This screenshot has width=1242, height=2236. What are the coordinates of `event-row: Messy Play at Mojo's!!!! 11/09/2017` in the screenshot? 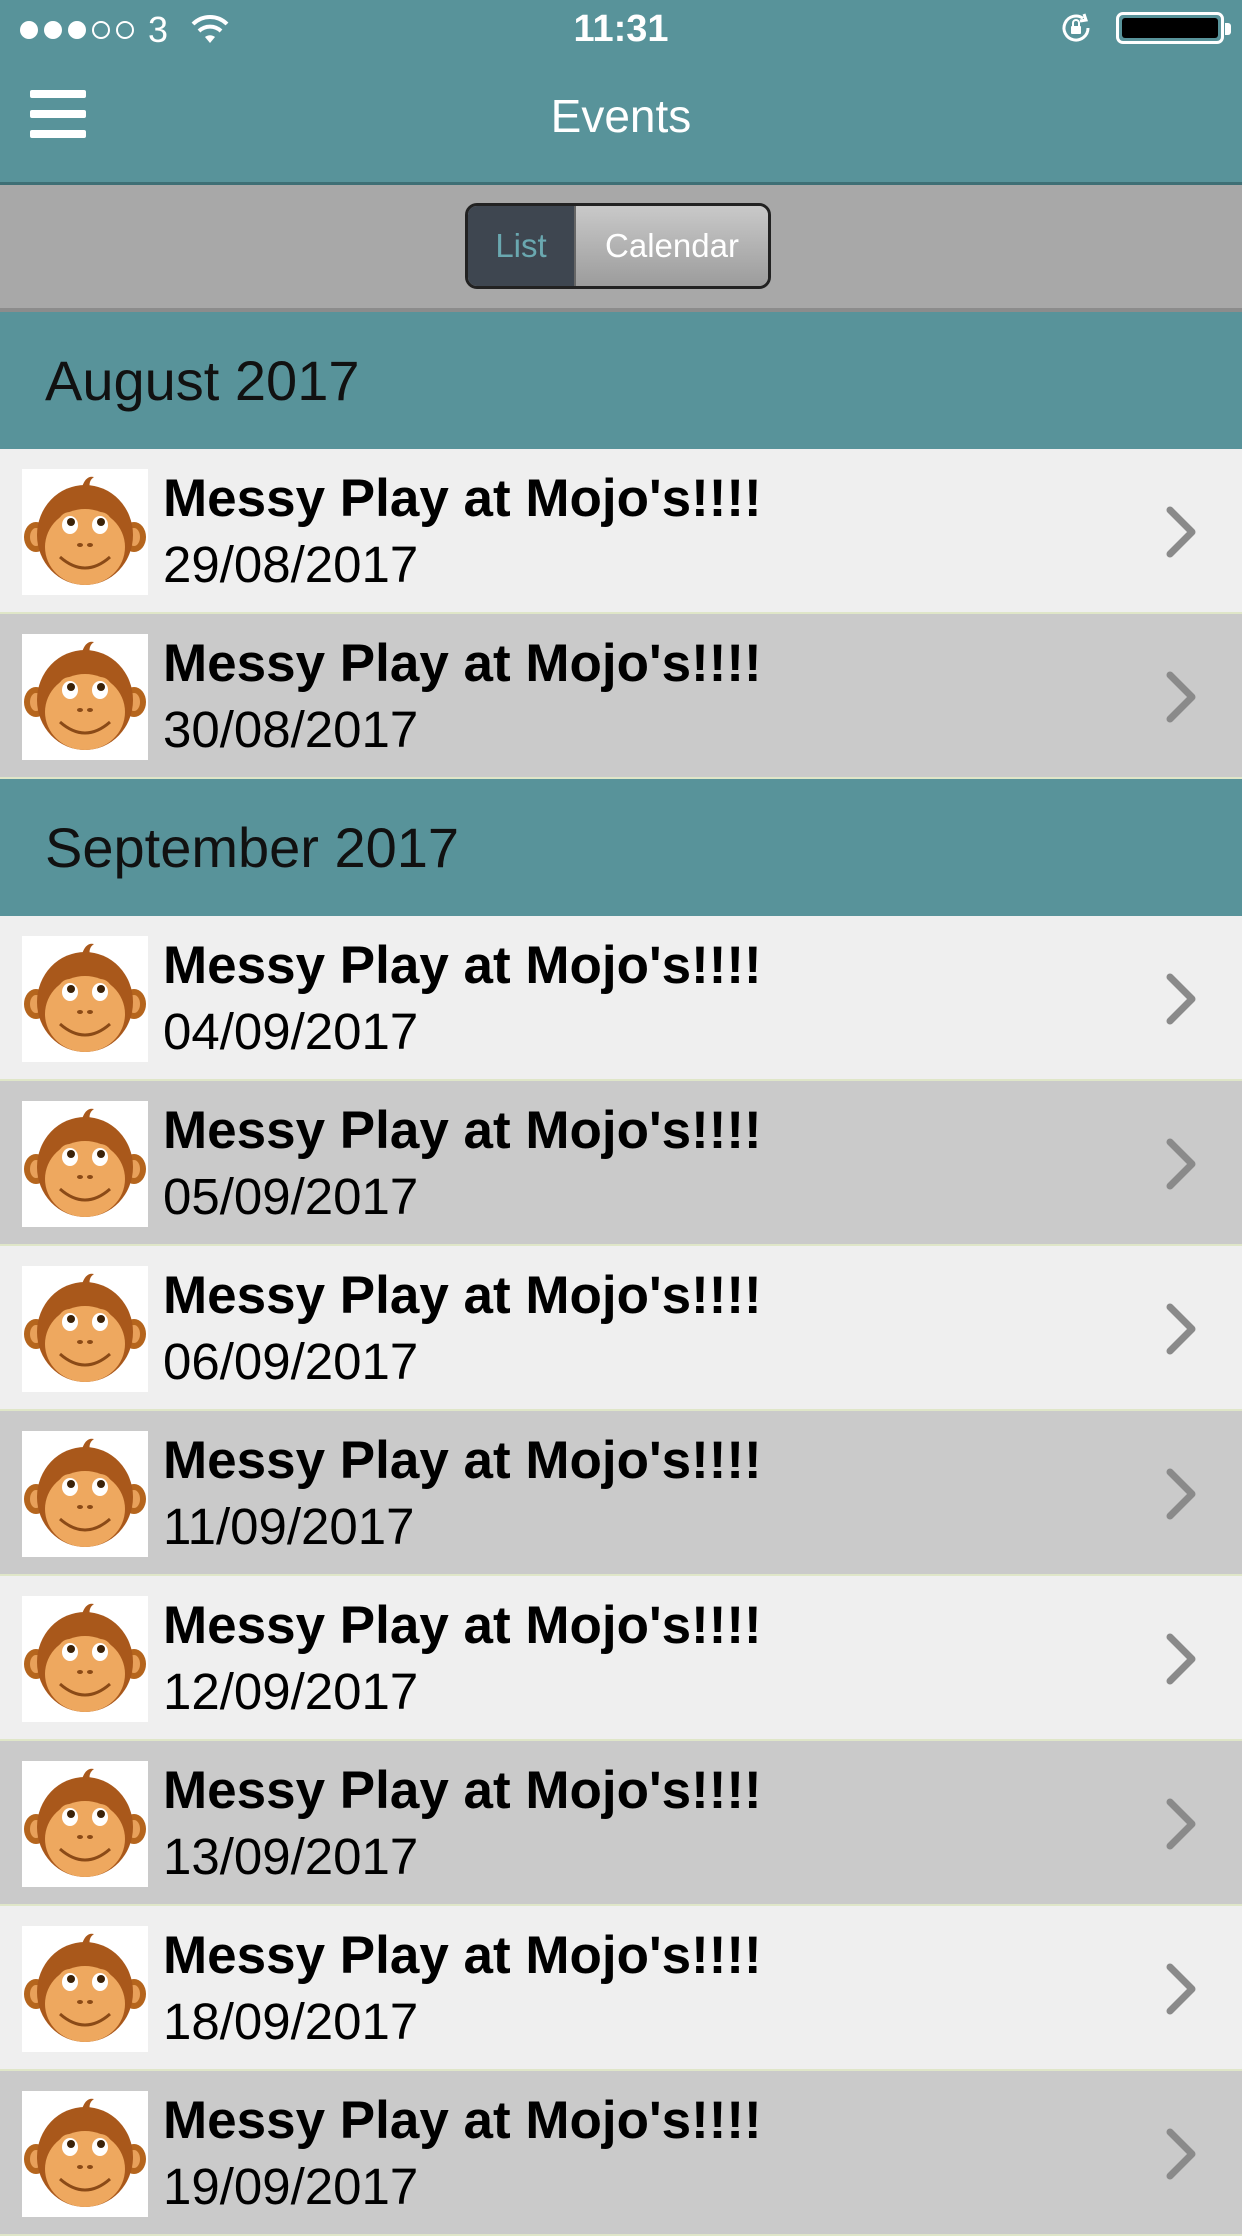 It's located at (621, 1493).